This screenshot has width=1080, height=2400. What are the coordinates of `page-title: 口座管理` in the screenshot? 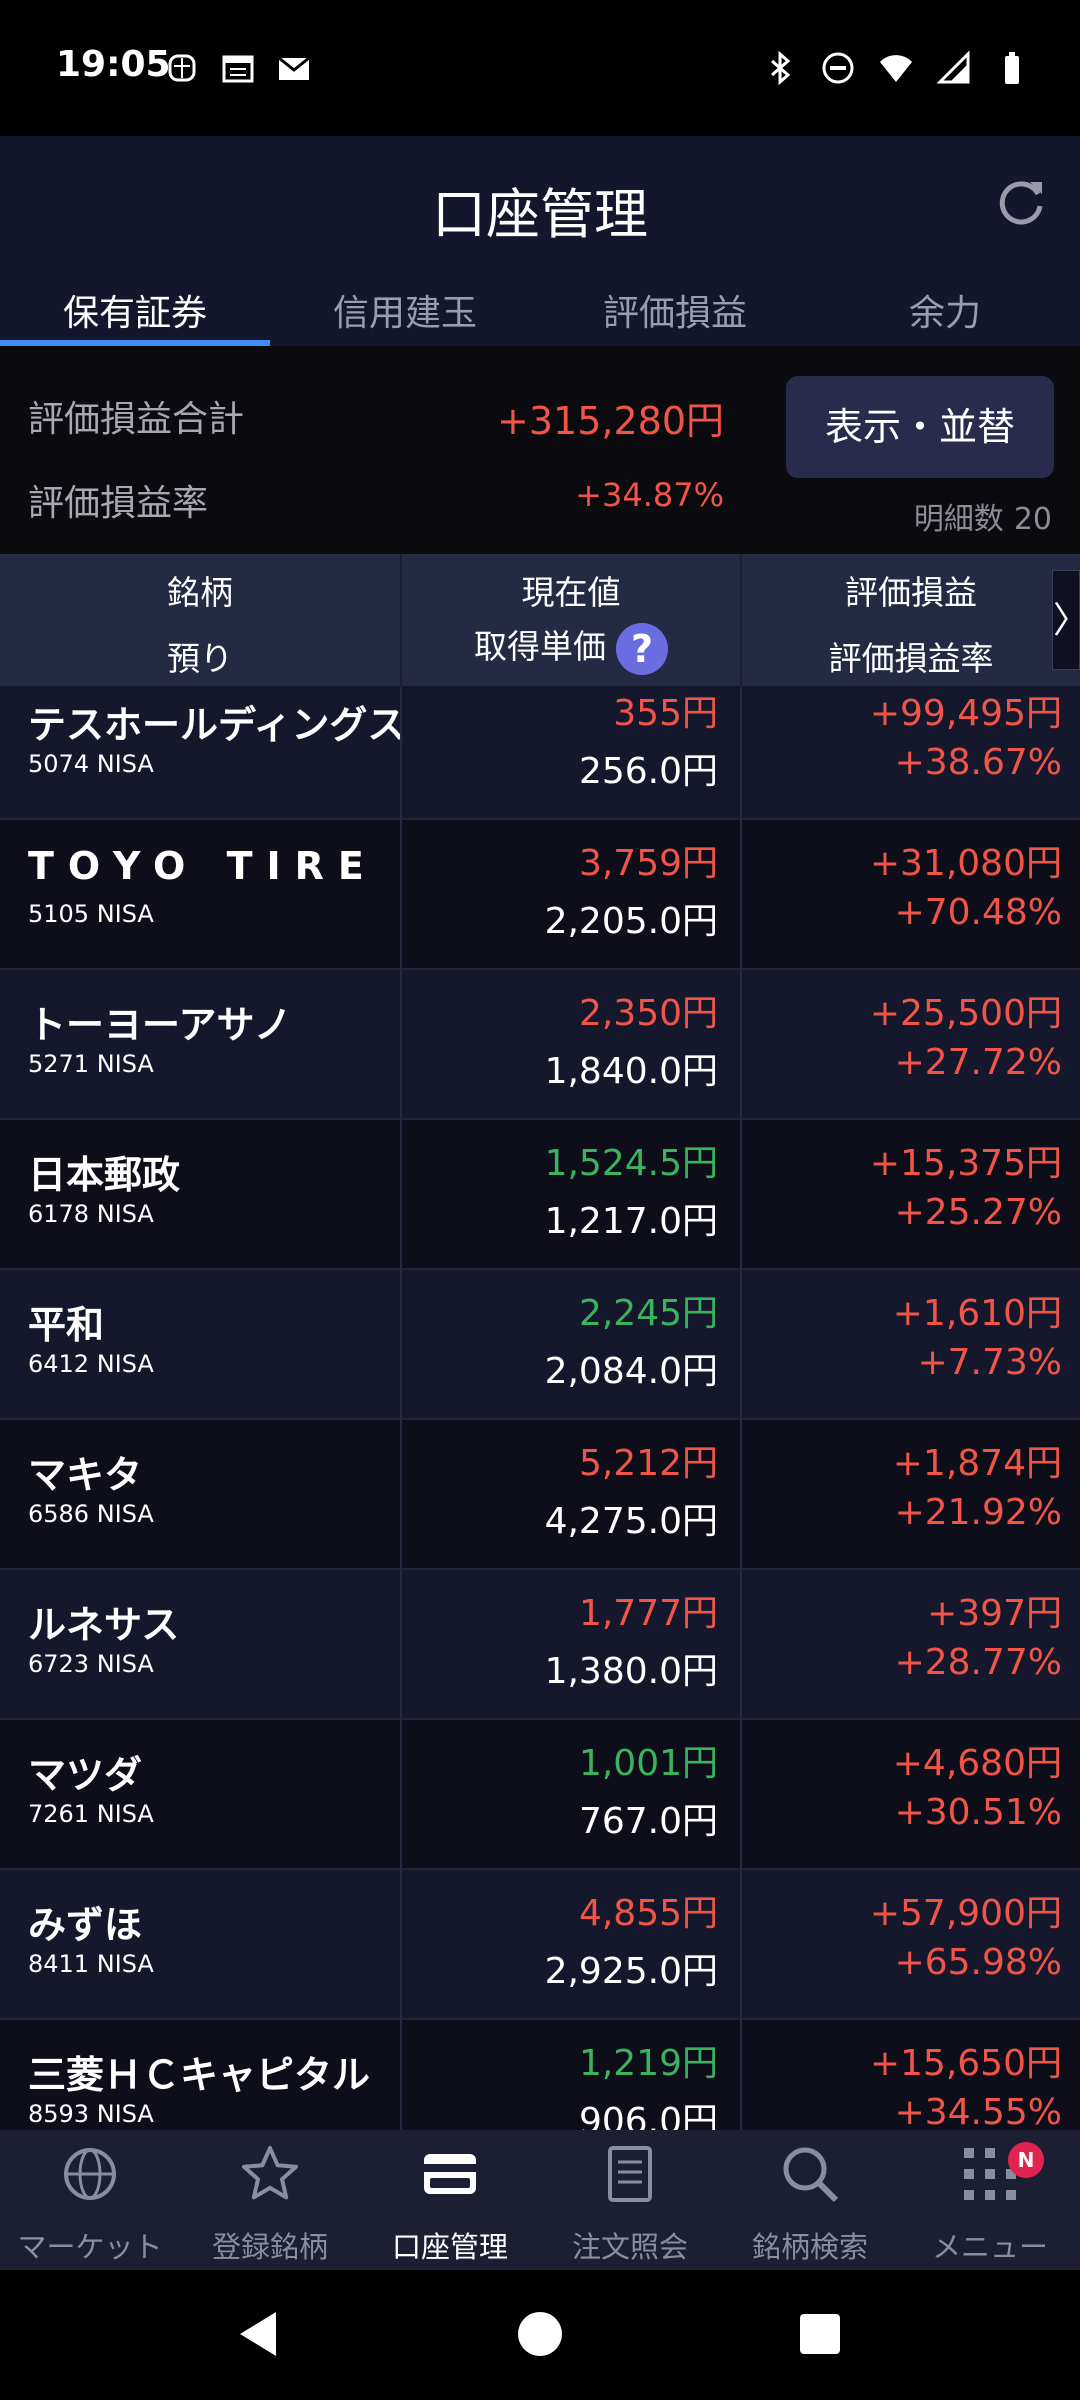 It's located at (540, 214).